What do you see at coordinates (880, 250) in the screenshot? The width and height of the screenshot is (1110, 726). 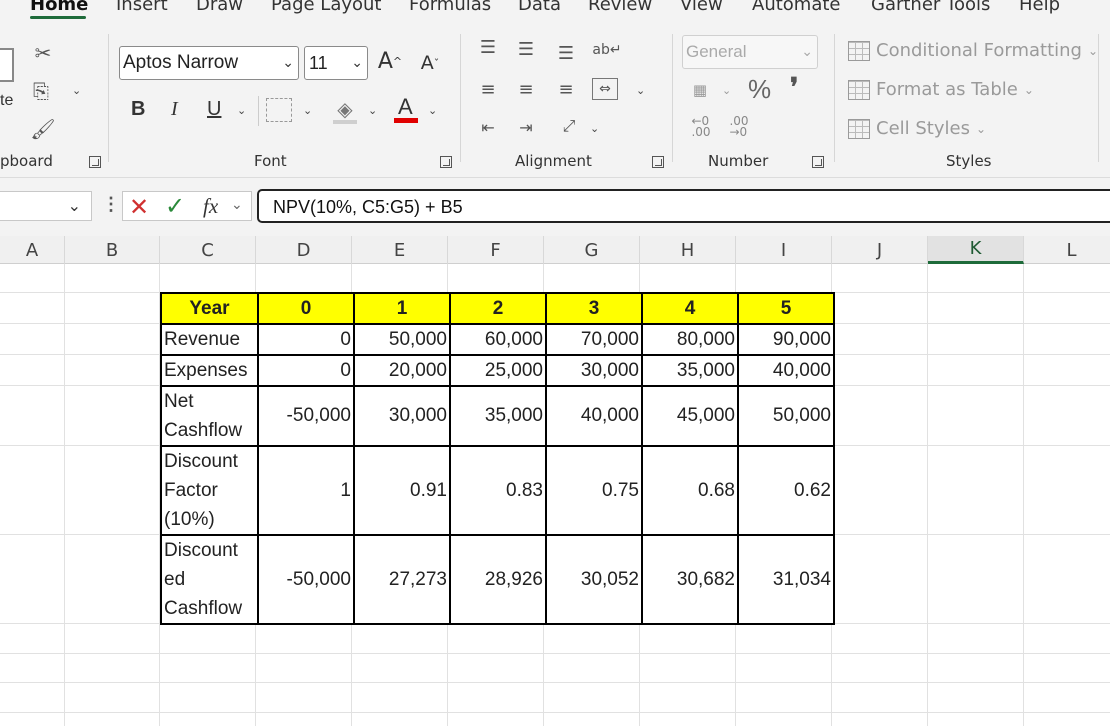 I see `column-header-j: J` at bounding box center [880, 250].